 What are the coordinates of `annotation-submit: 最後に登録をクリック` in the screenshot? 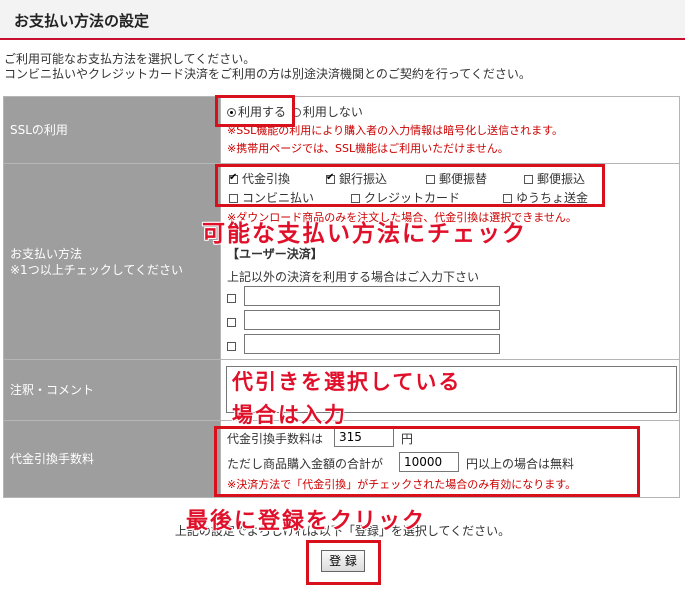 It's located at (306, 521).